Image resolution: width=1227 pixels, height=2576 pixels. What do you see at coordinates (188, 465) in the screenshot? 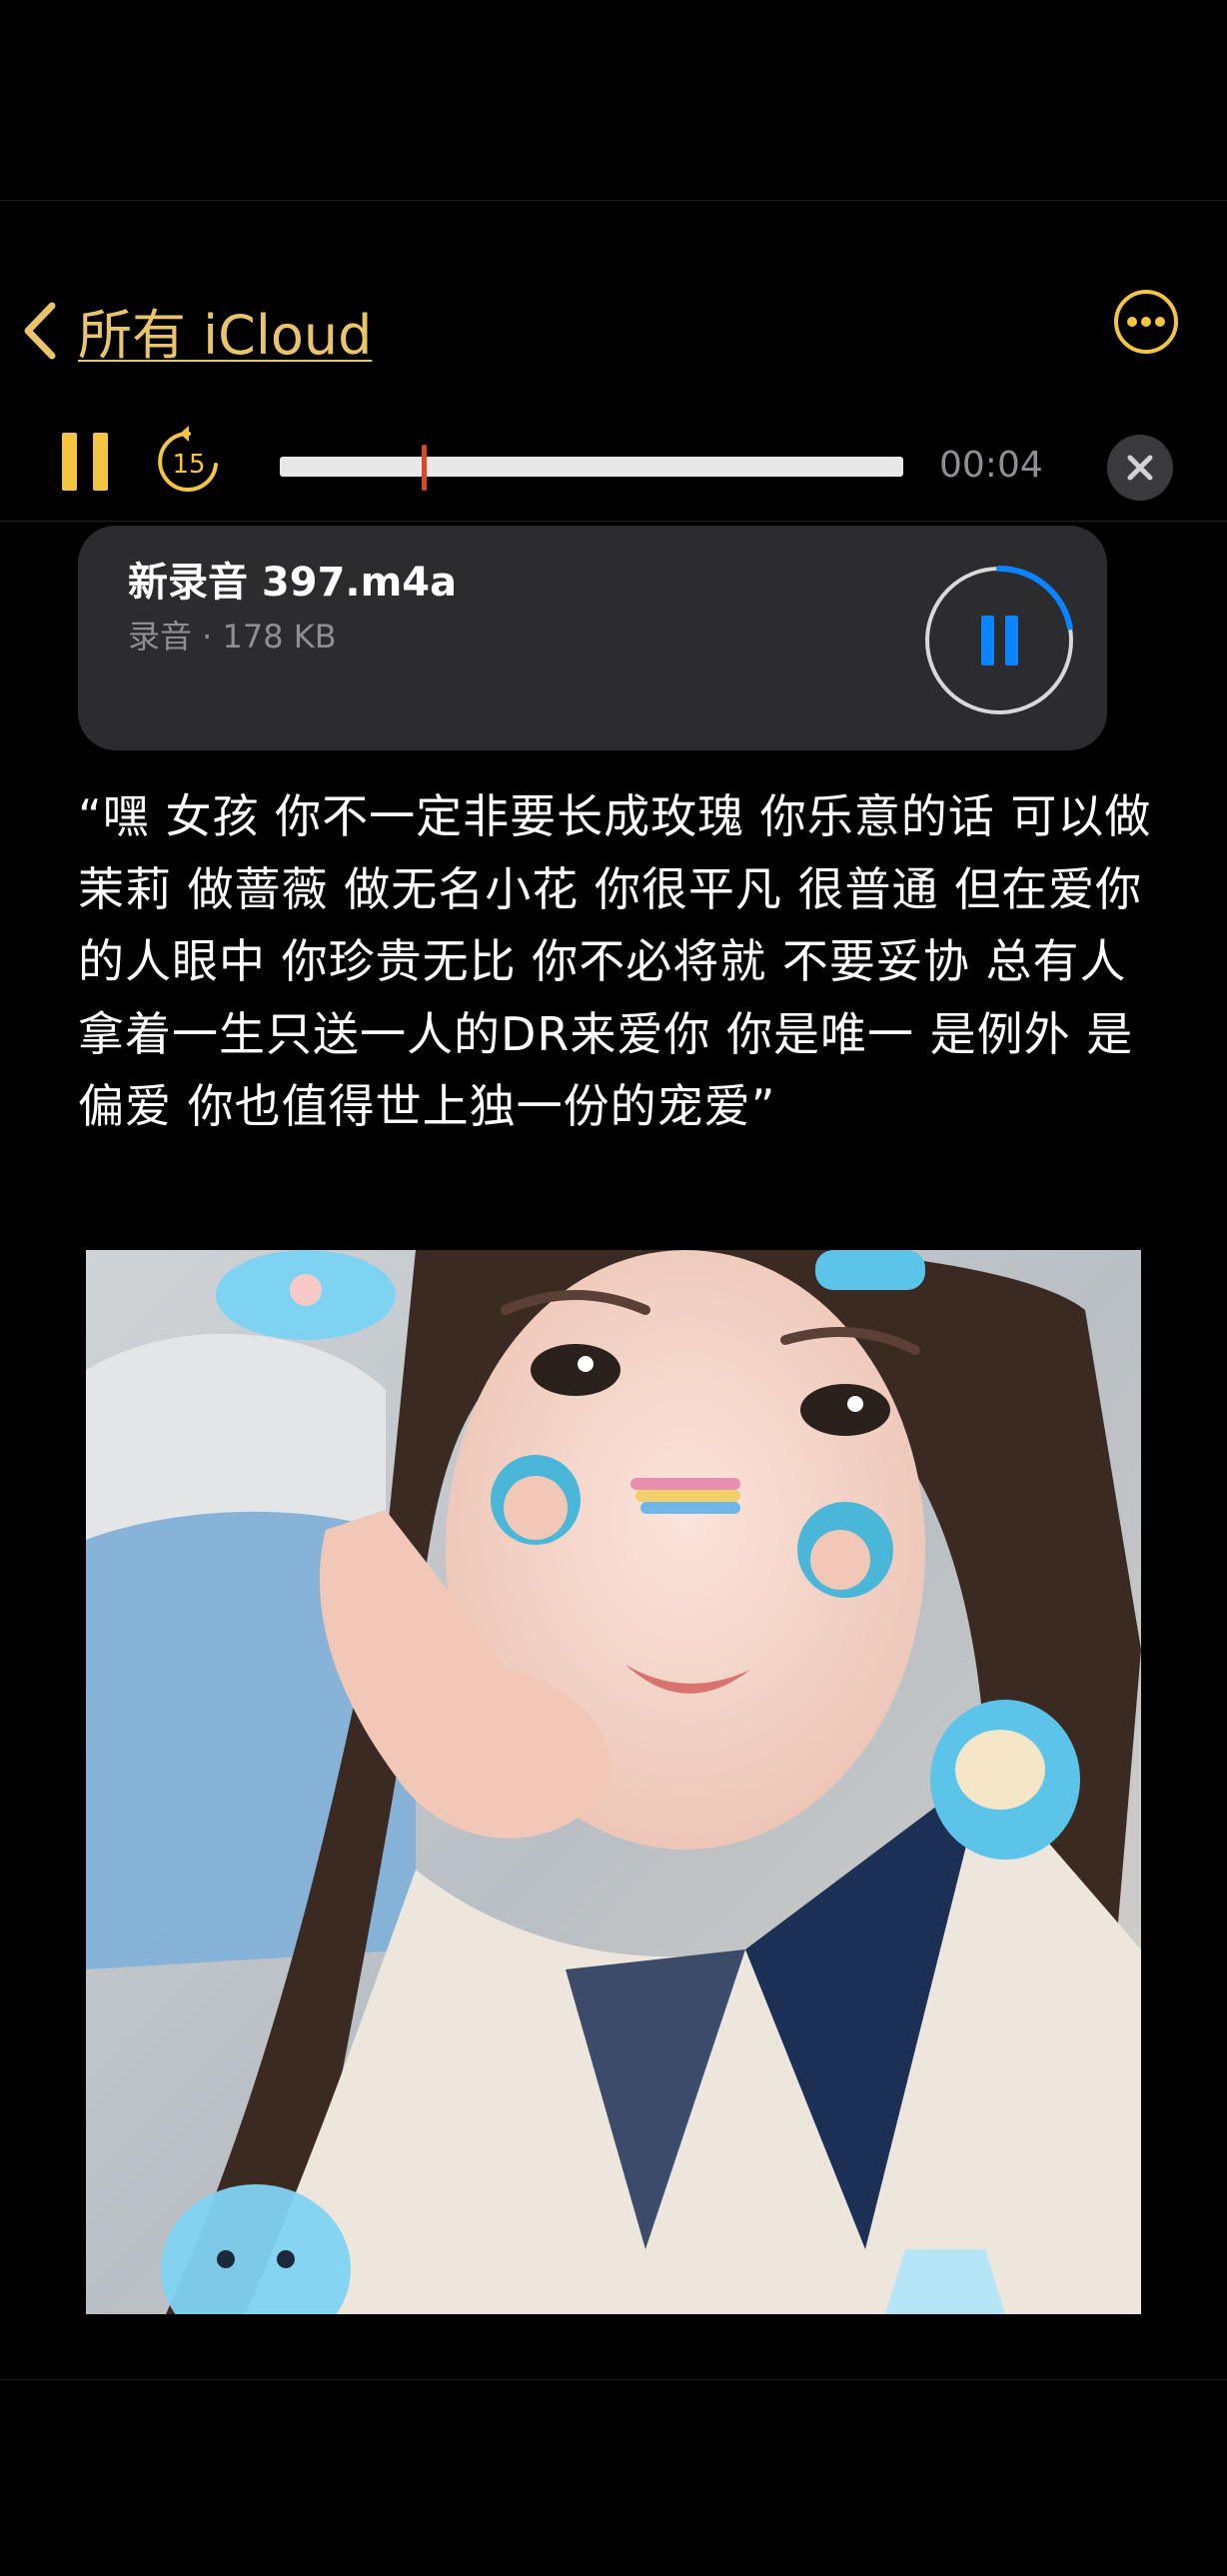
I see `skip-seconds-label: 15` at bounding box center [188, 465].